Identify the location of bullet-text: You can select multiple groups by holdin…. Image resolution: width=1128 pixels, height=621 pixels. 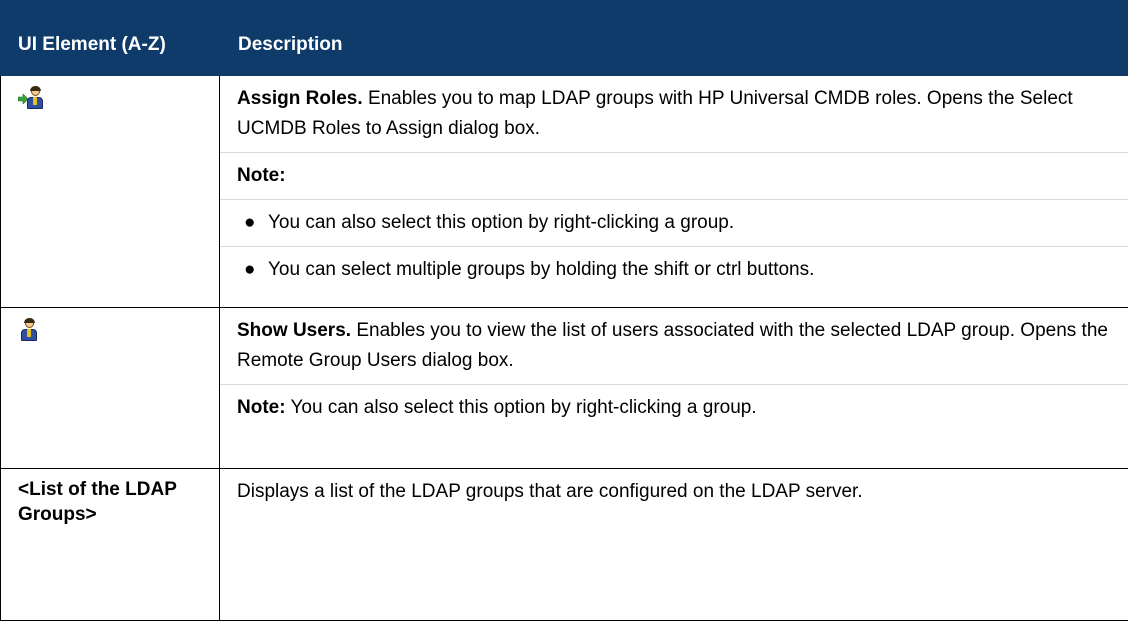
(541, 270).